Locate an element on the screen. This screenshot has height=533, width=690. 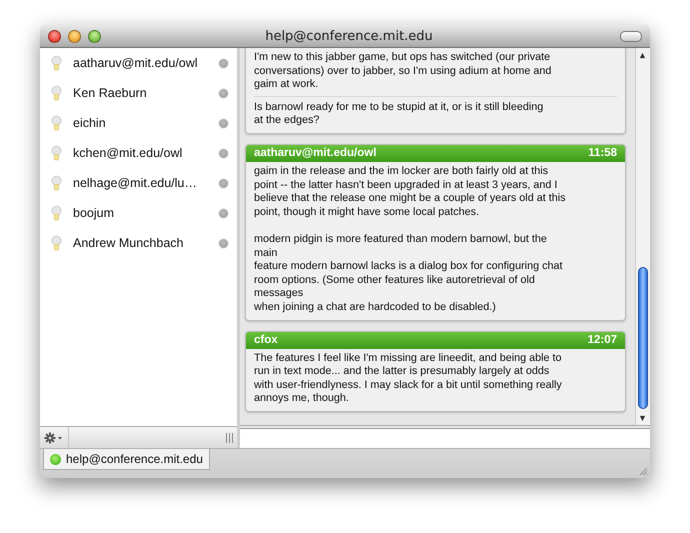
resize-grip-icon is located at coordinates (229, 437).